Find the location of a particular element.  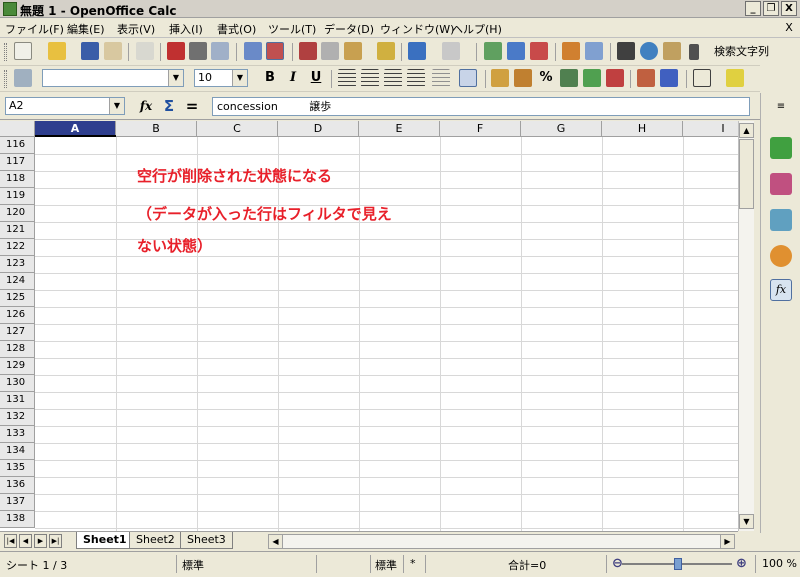

column-header: E is located at coordinates (399, 129).